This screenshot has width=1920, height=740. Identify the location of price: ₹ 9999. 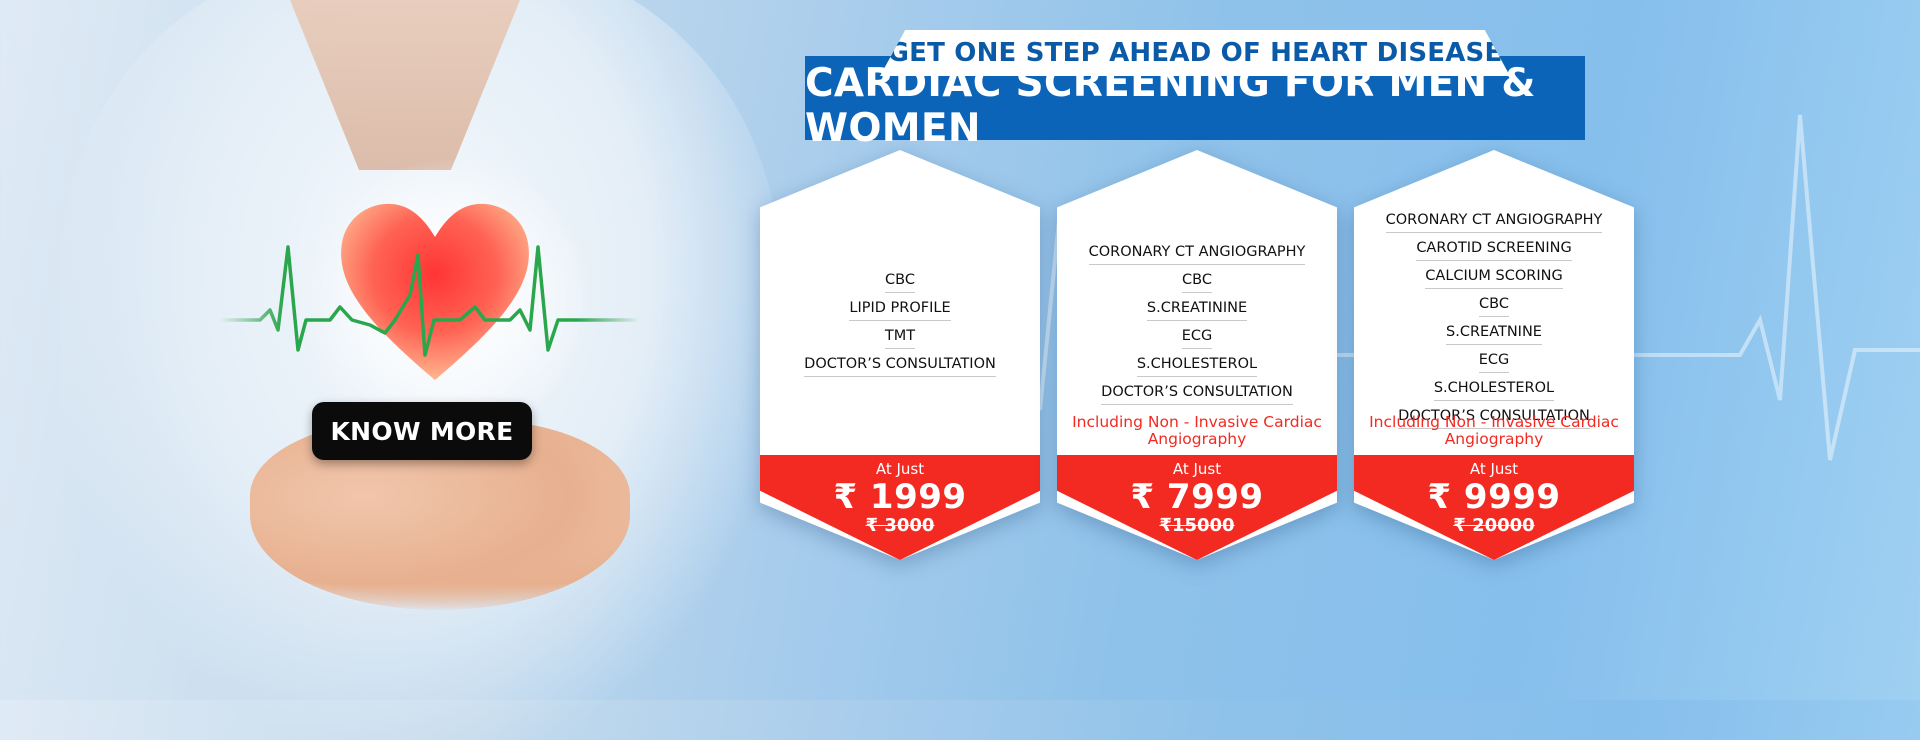
(1494, 497).